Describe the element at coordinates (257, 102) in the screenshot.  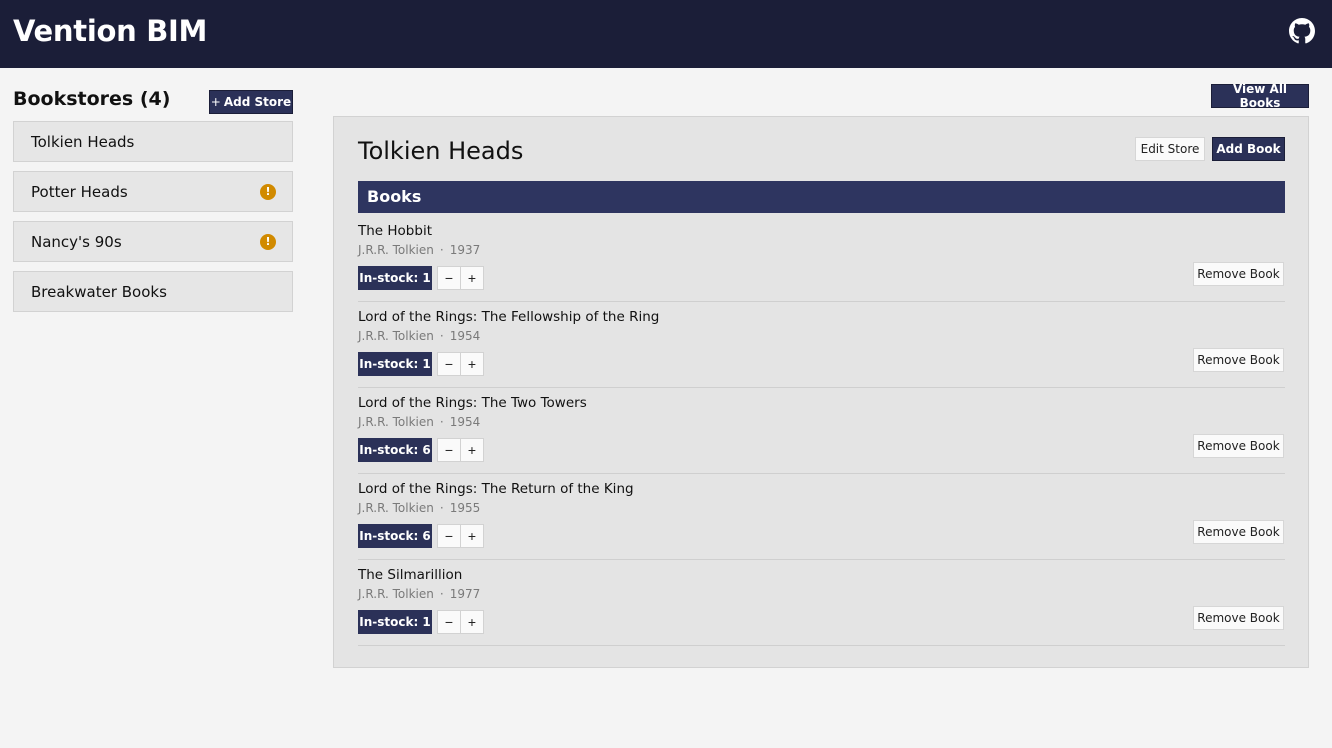
I see `add-store-label: Add Store` at that location.